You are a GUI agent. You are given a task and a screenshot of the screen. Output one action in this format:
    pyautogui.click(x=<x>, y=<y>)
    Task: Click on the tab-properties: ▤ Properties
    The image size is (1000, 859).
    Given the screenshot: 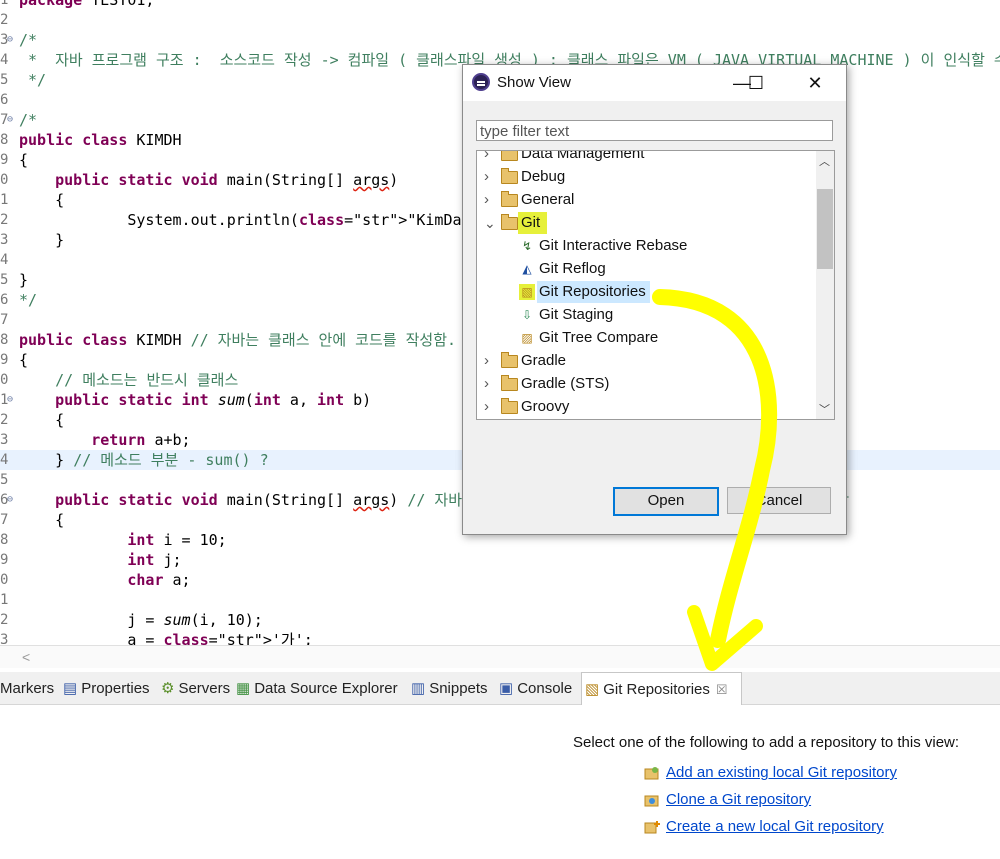 What is the action you would take?
    pyautogui.click(x=110, y=688)
    